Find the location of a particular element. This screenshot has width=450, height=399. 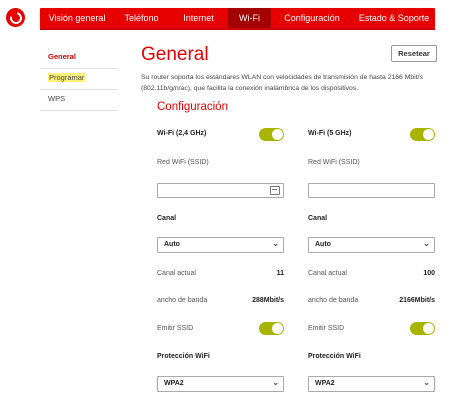

bandwidth-value: 288Mbit/s is located at coordinates (268, 300).